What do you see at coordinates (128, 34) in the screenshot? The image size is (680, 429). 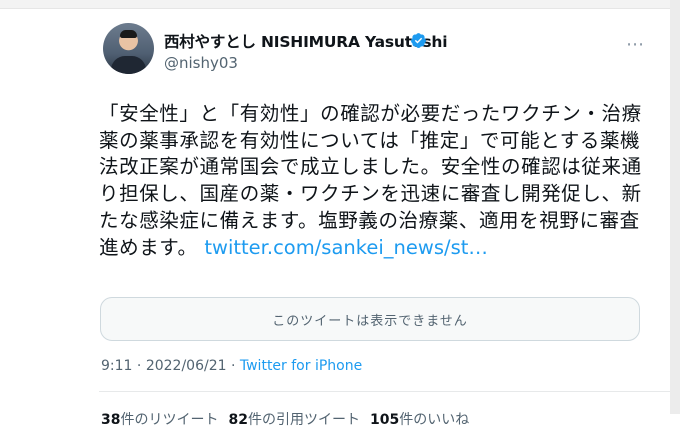 I see `avatar-hair` at bounding box center [128, 34].